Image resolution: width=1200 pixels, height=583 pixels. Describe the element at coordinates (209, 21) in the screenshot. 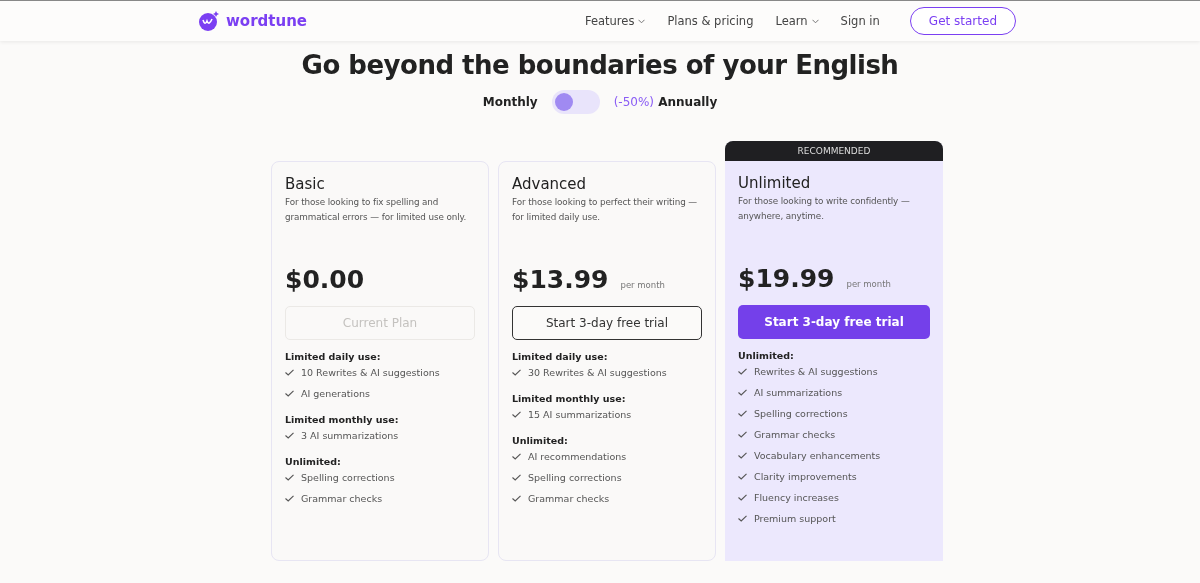

I see `logo-icon` at that location.